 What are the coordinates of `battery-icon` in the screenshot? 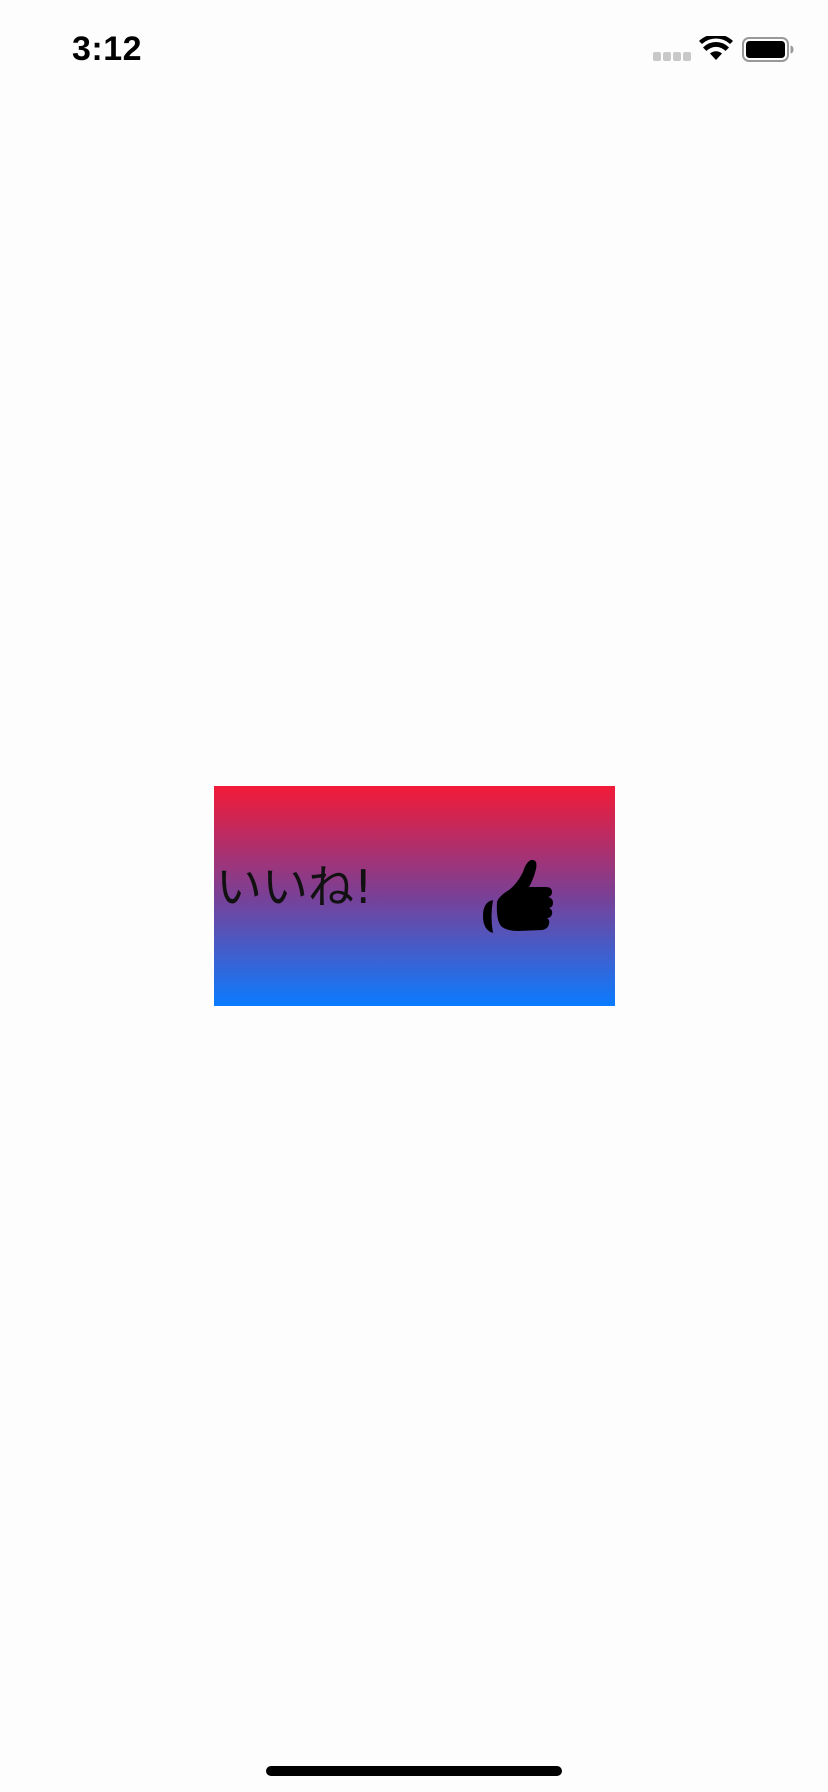 It's located at (768, 49).